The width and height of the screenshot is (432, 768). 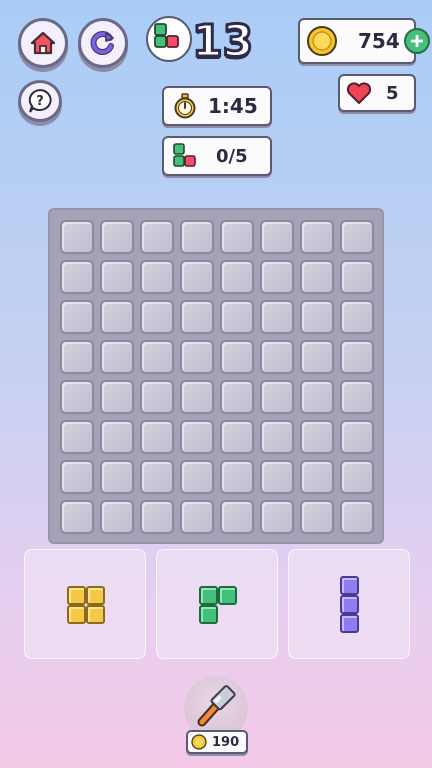 I want to click on home-icon, so click(x=43, y=43).